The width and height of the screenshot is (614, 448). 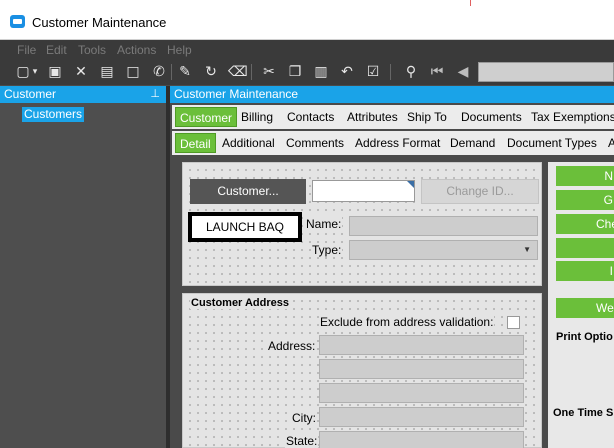 I want to click on attach-icon: ✎, so click(x=185, y=72).